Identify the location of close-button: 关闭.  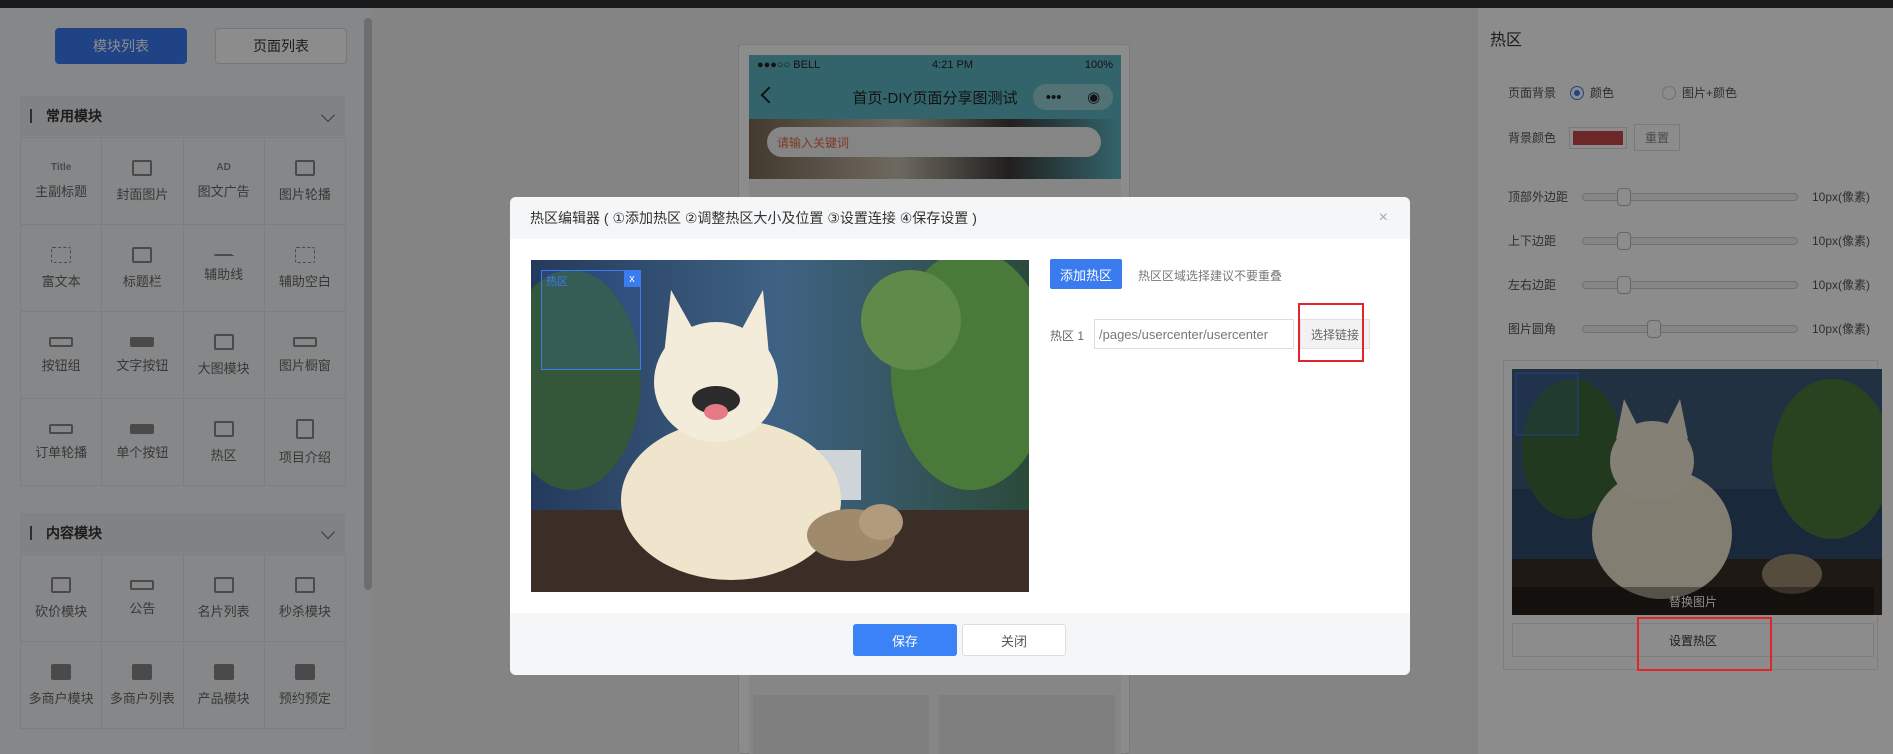
(1014, 640).